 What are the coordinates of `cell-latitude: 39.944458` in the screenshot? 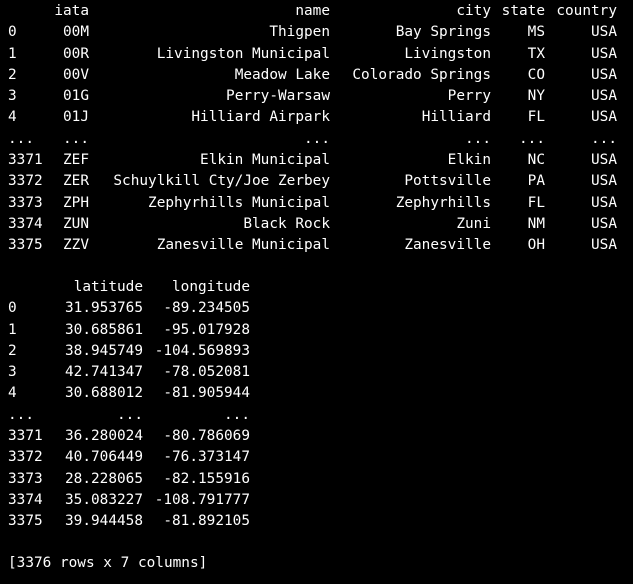 It's located at (104, 521).